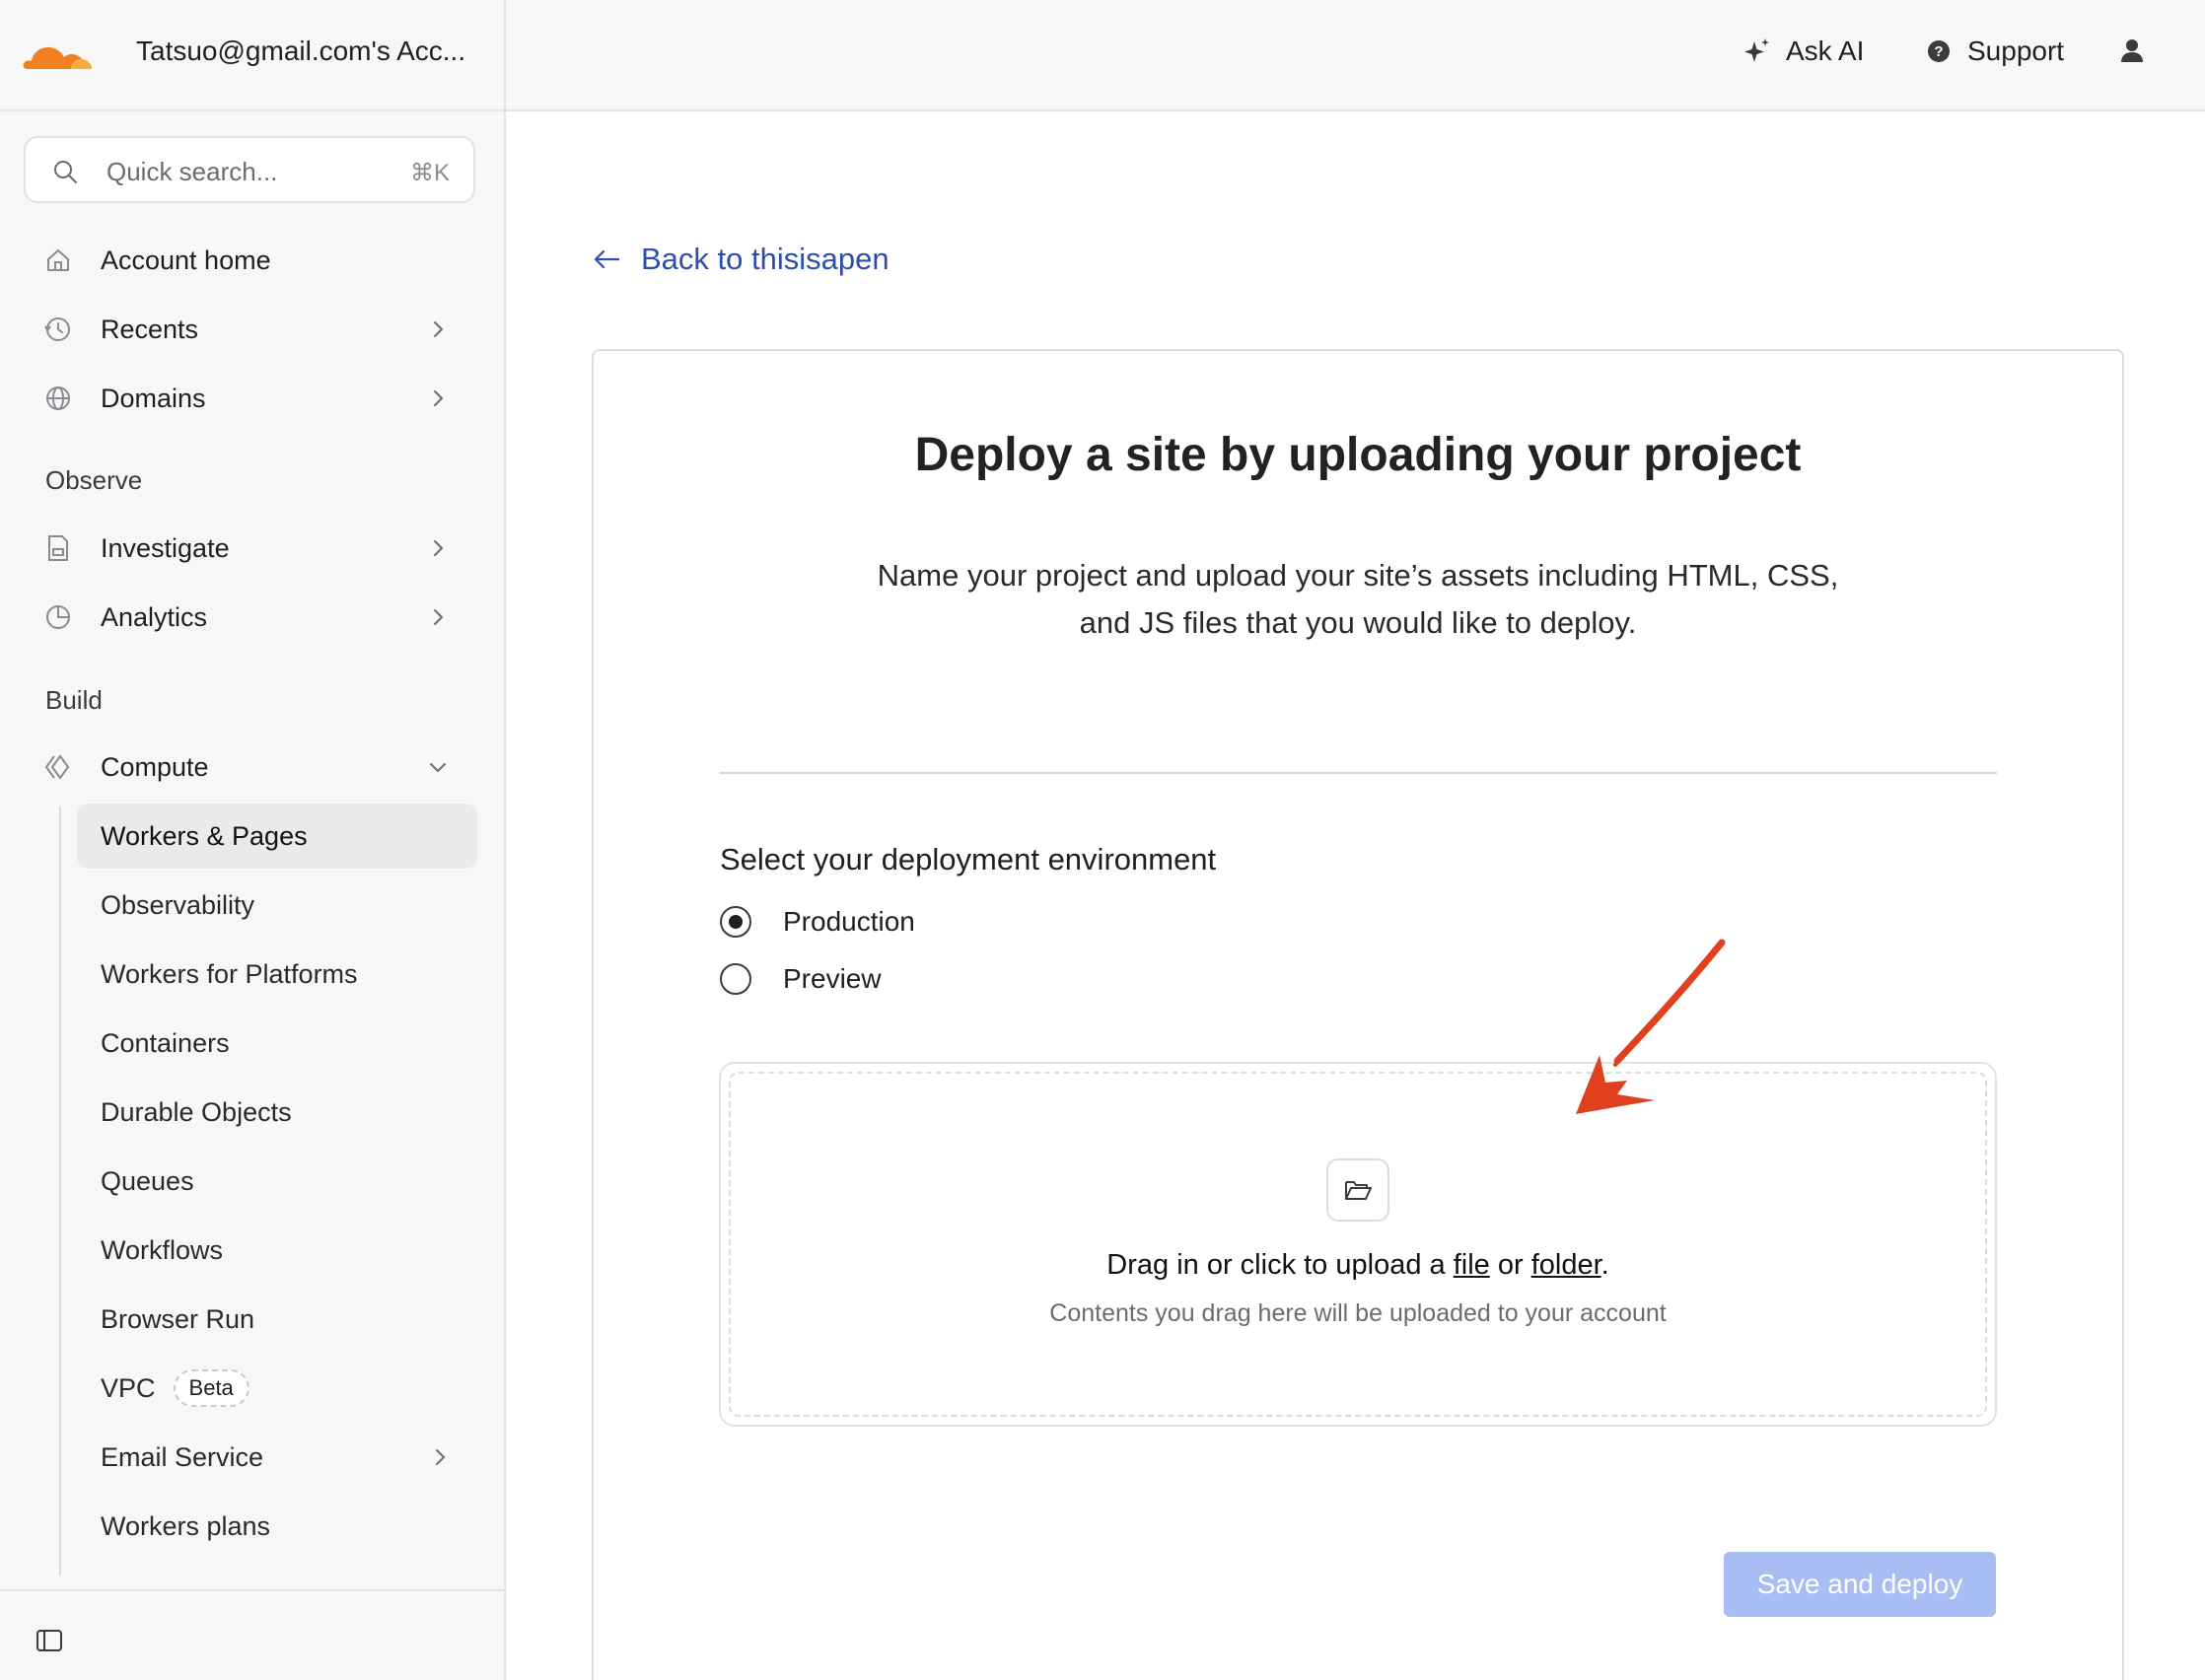 Image resolution: width=2205 pixels, height=1680 pixels. What do you see at coordinates (94, 480) in the screenshot?
I see `section-label-observe: Observe` at bounding box center [94, 480].